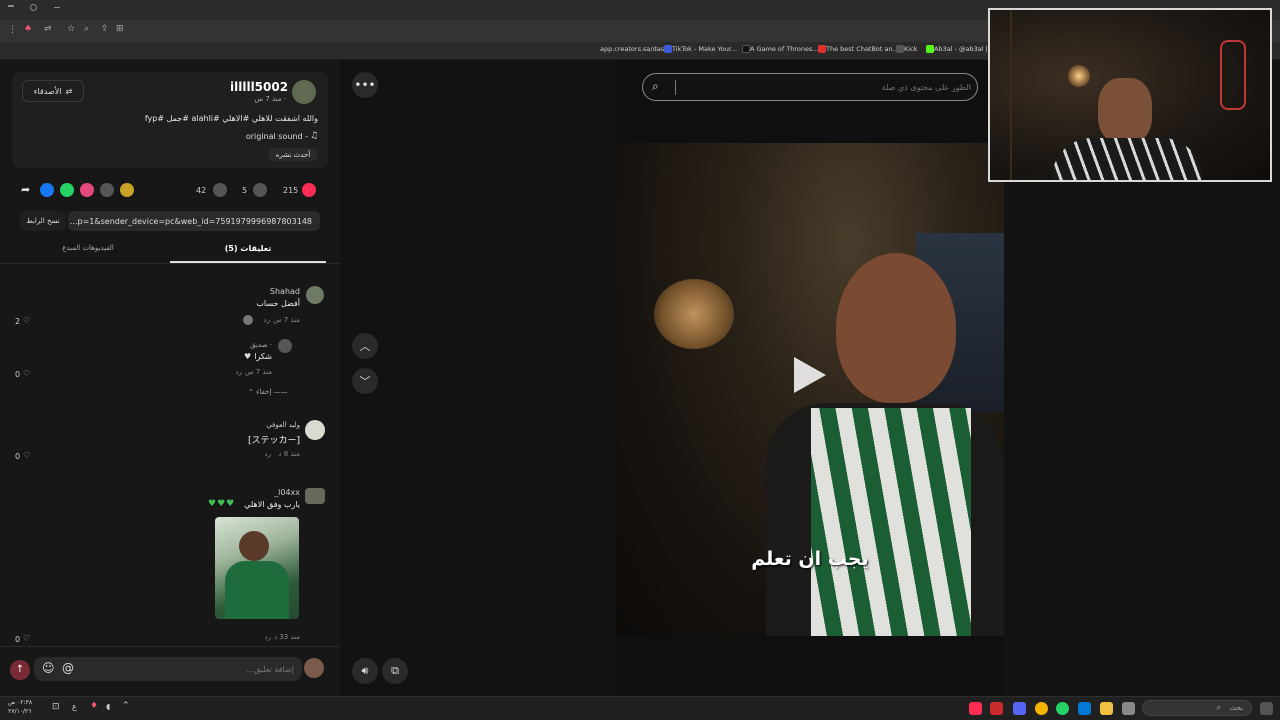  Describe the element at coordinates (273, 392) in the screenshot. I see `hide-replies-button: ⌃ إخفاء ——` at that location.